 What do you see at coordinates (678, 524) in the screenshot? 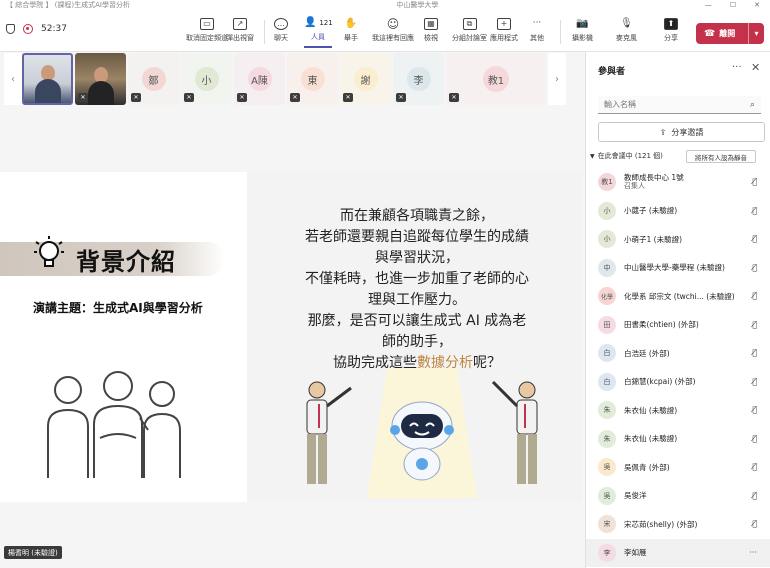
I see `participant-row: 宋 宋芯茹(shelly) (外部) 🎙̸` at bounding box center [678, 524].